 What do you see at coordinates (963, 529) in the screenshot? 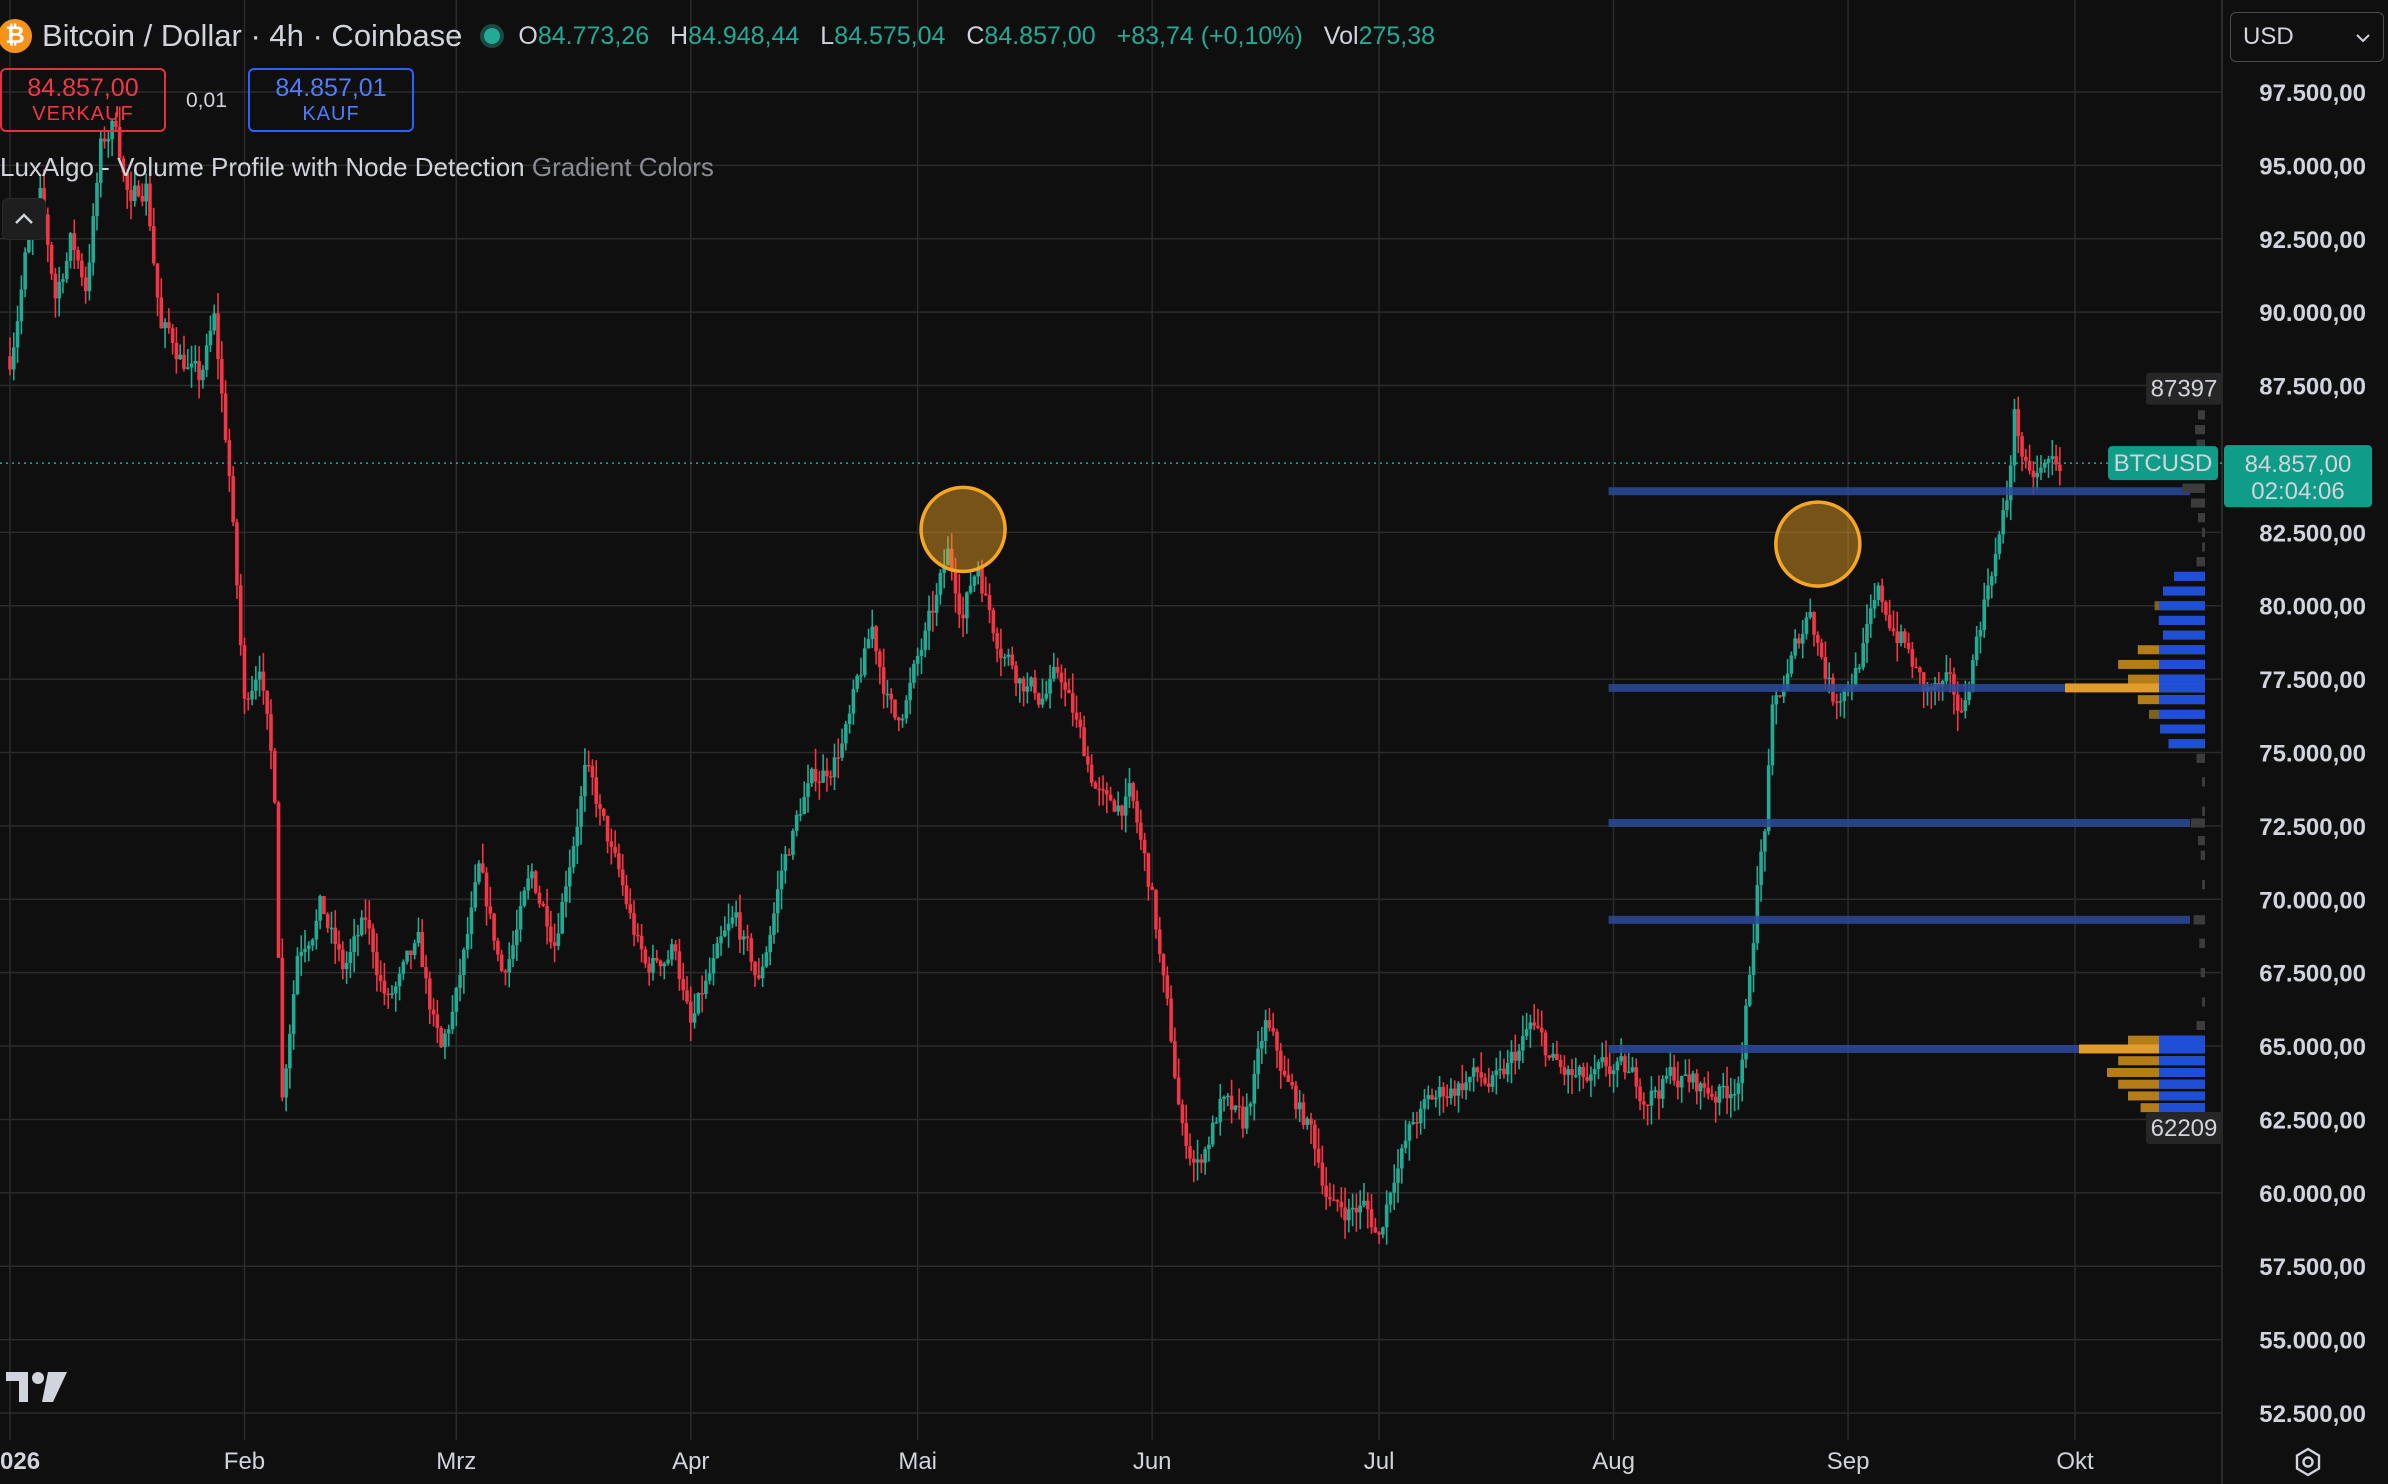
I see `highlight-circle` at bounding box center [963, 529].